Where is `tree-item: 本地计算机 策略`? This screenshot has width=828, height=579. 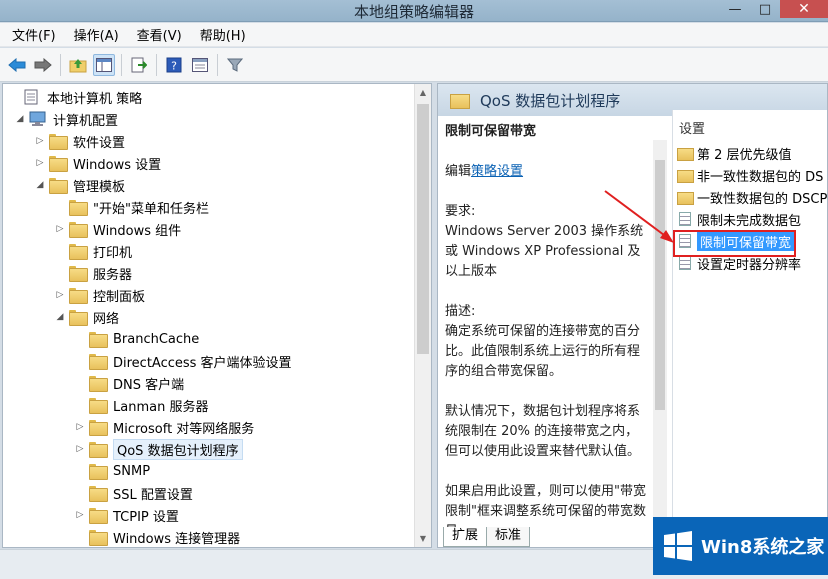 tree-item: 本地计算机 策略 is located at coordinates (74, 97).